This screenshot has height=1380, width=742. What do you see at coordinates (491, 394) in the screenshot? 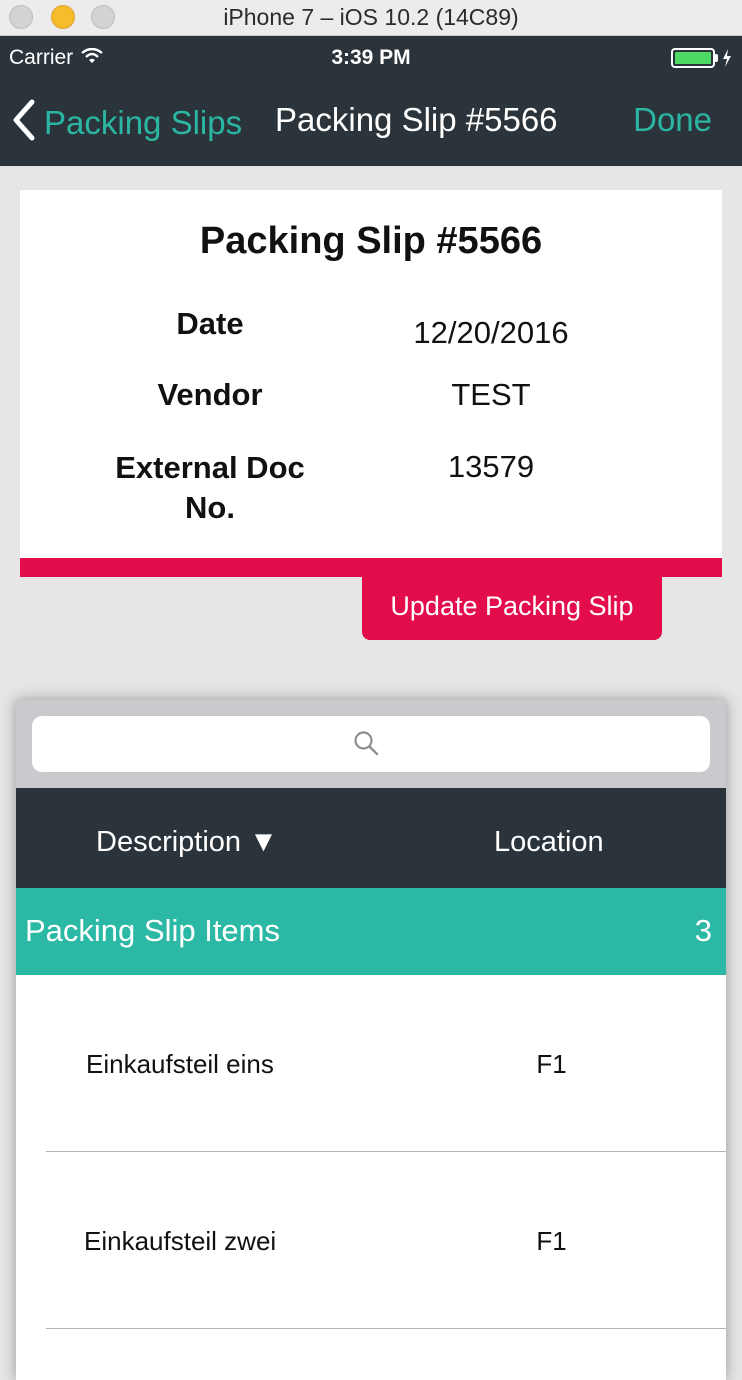
I see `vendor-value: TEST` at bounding box center [491, 394].